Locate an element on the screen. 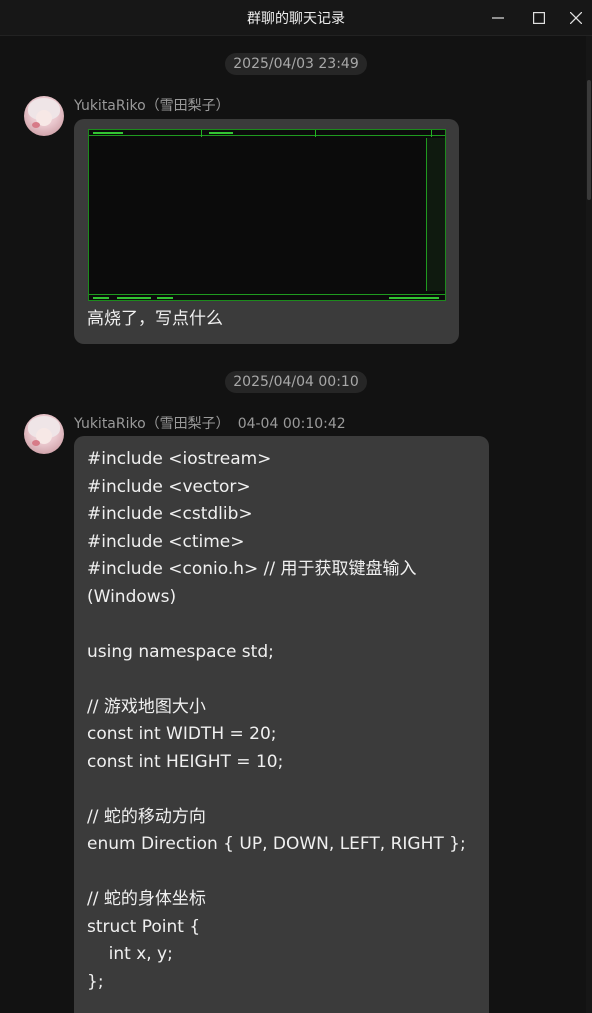 This screenshot has width=592, height=1013. code-line: #include <vector> is located at coordinates (169, 486).